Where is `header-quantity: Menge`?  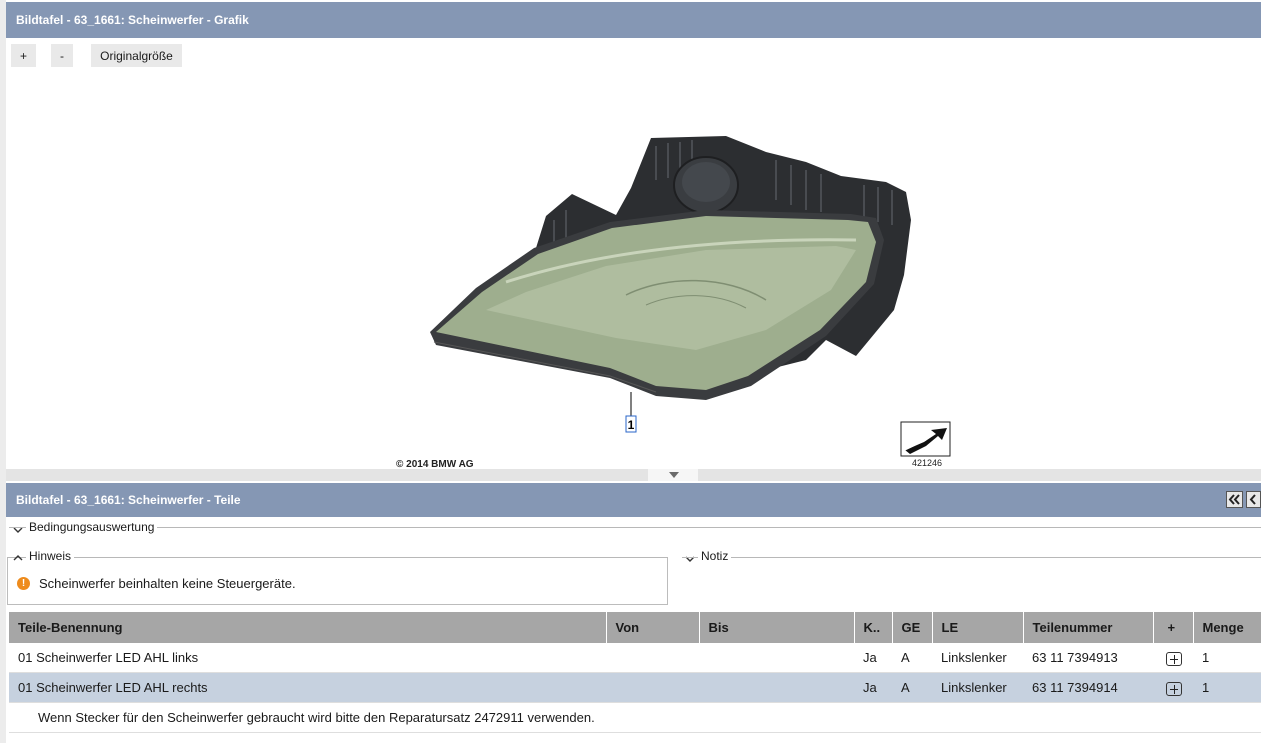
header-quantity: Menge is located at coordinates (1226, 627).